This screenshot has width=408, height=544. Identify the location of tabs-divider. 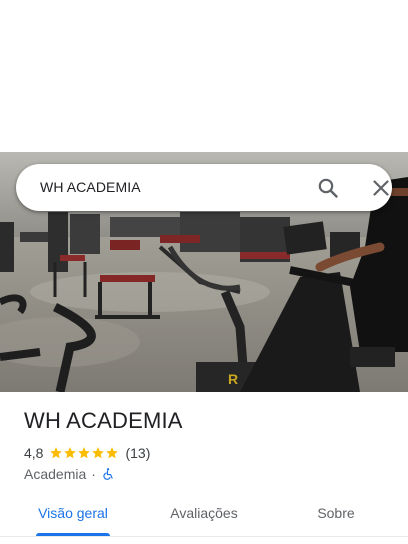
(204, 536).